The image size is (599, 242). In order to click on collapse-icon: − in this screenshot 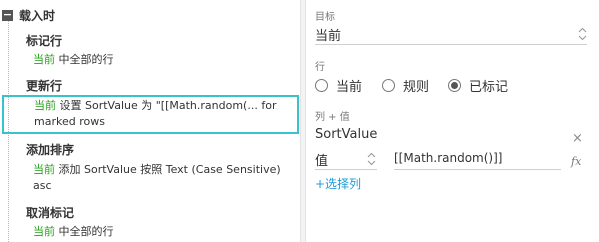, I will do `click(7, 15)`.